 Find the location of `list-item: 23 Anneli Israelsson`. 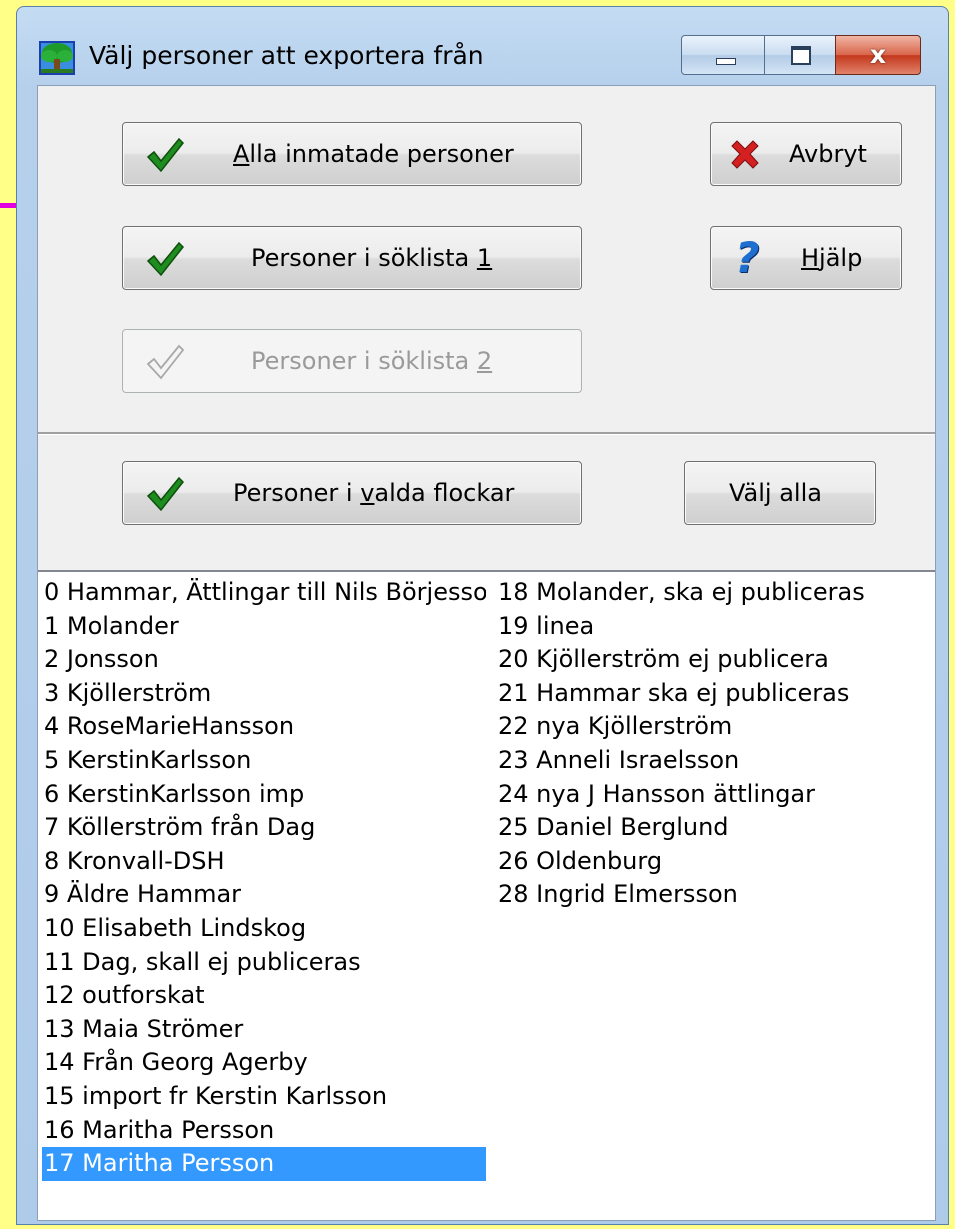

list-item: 23 Anneli Israelsson is located at coordinates (711, 761).